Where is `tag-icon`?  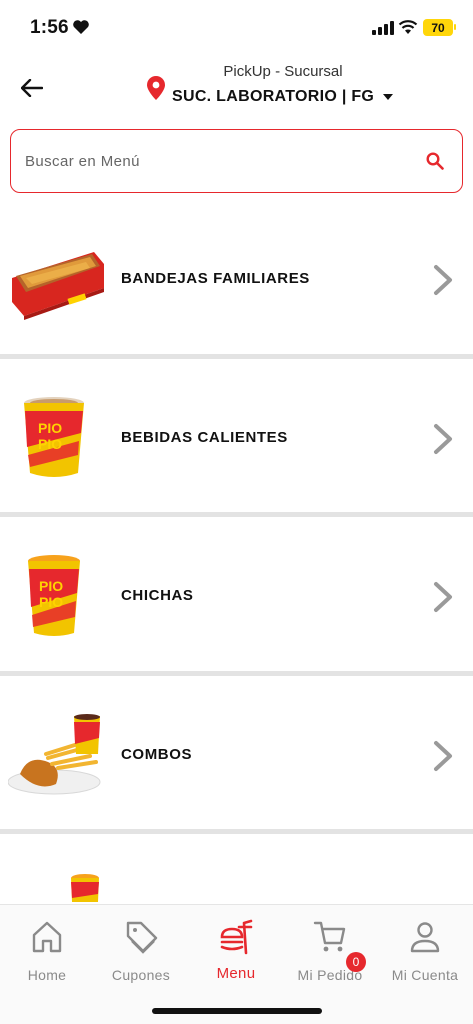
tag-icon is located at coordinates (142, 937).